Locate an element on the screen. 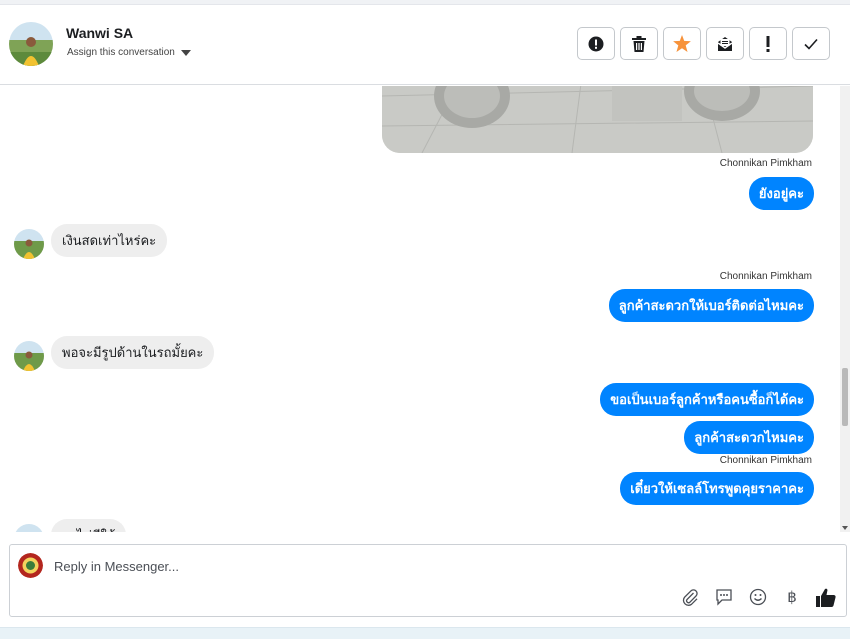  saved-replies-button is located at coordinates (724, 597).